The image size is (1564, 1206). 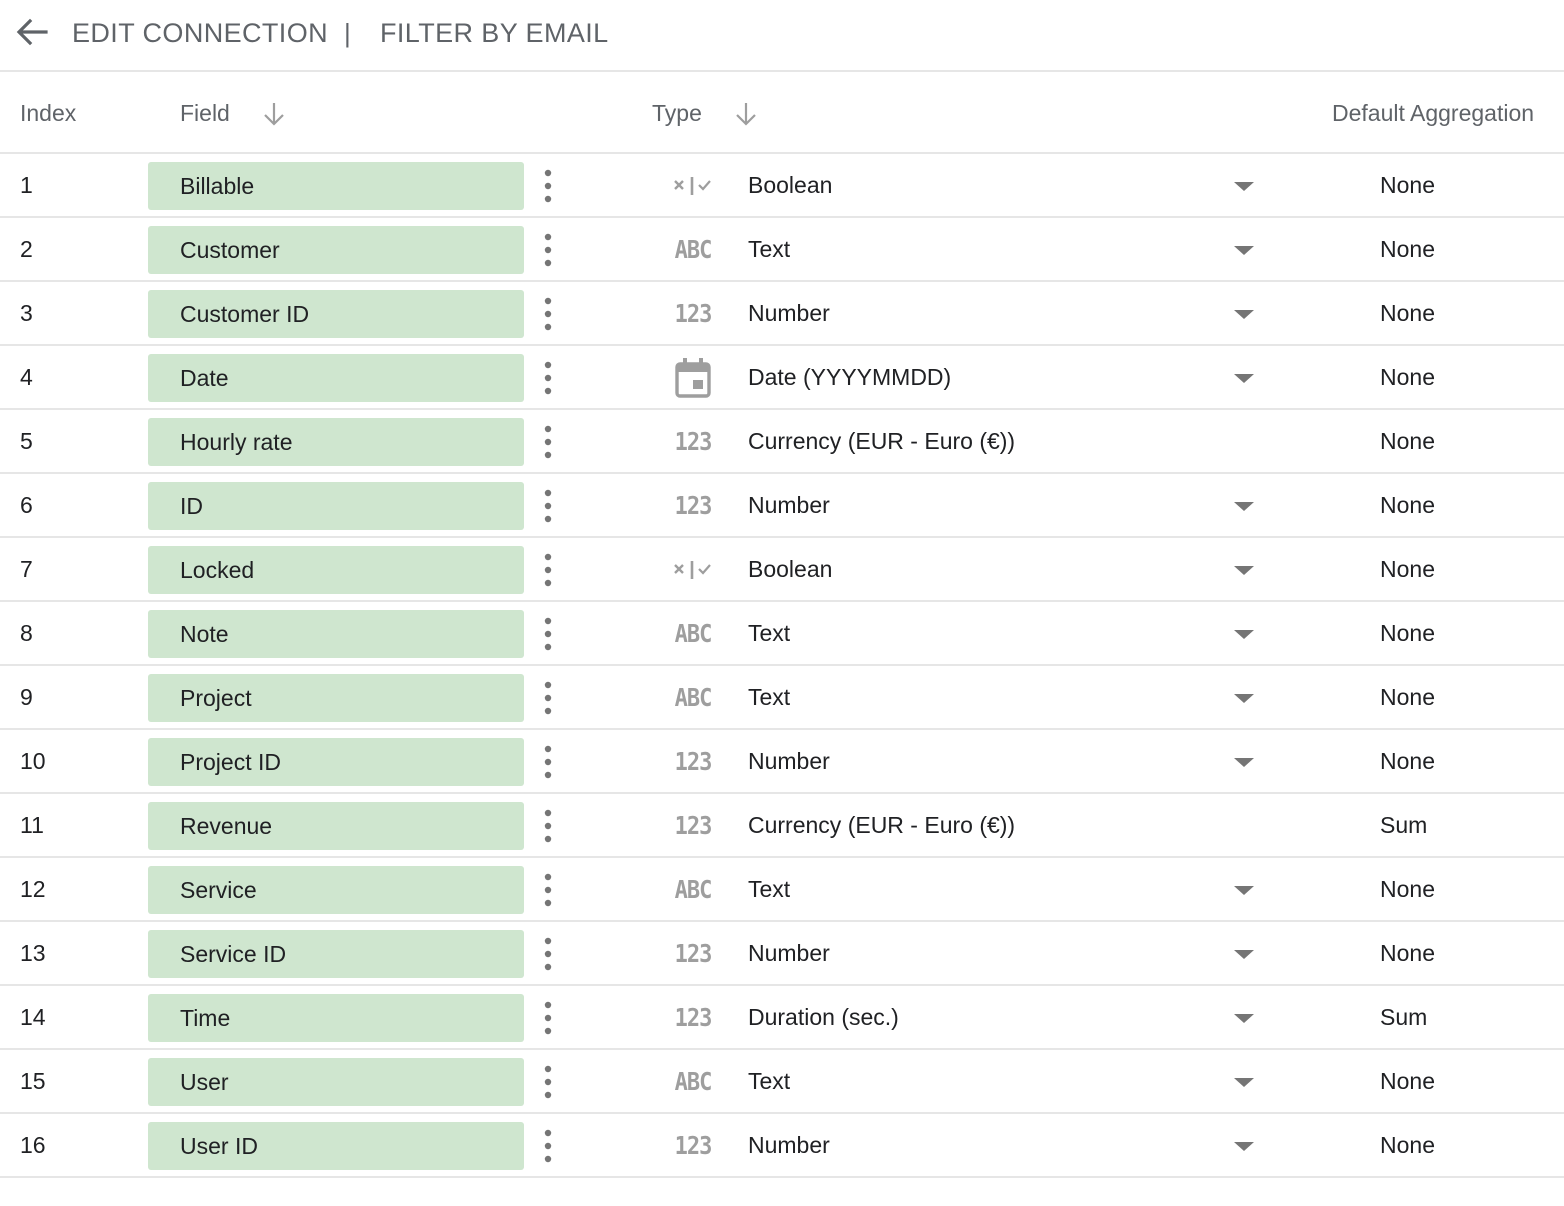 I want to click on field-chip: Hourly rate, so click(x=336, y=442).